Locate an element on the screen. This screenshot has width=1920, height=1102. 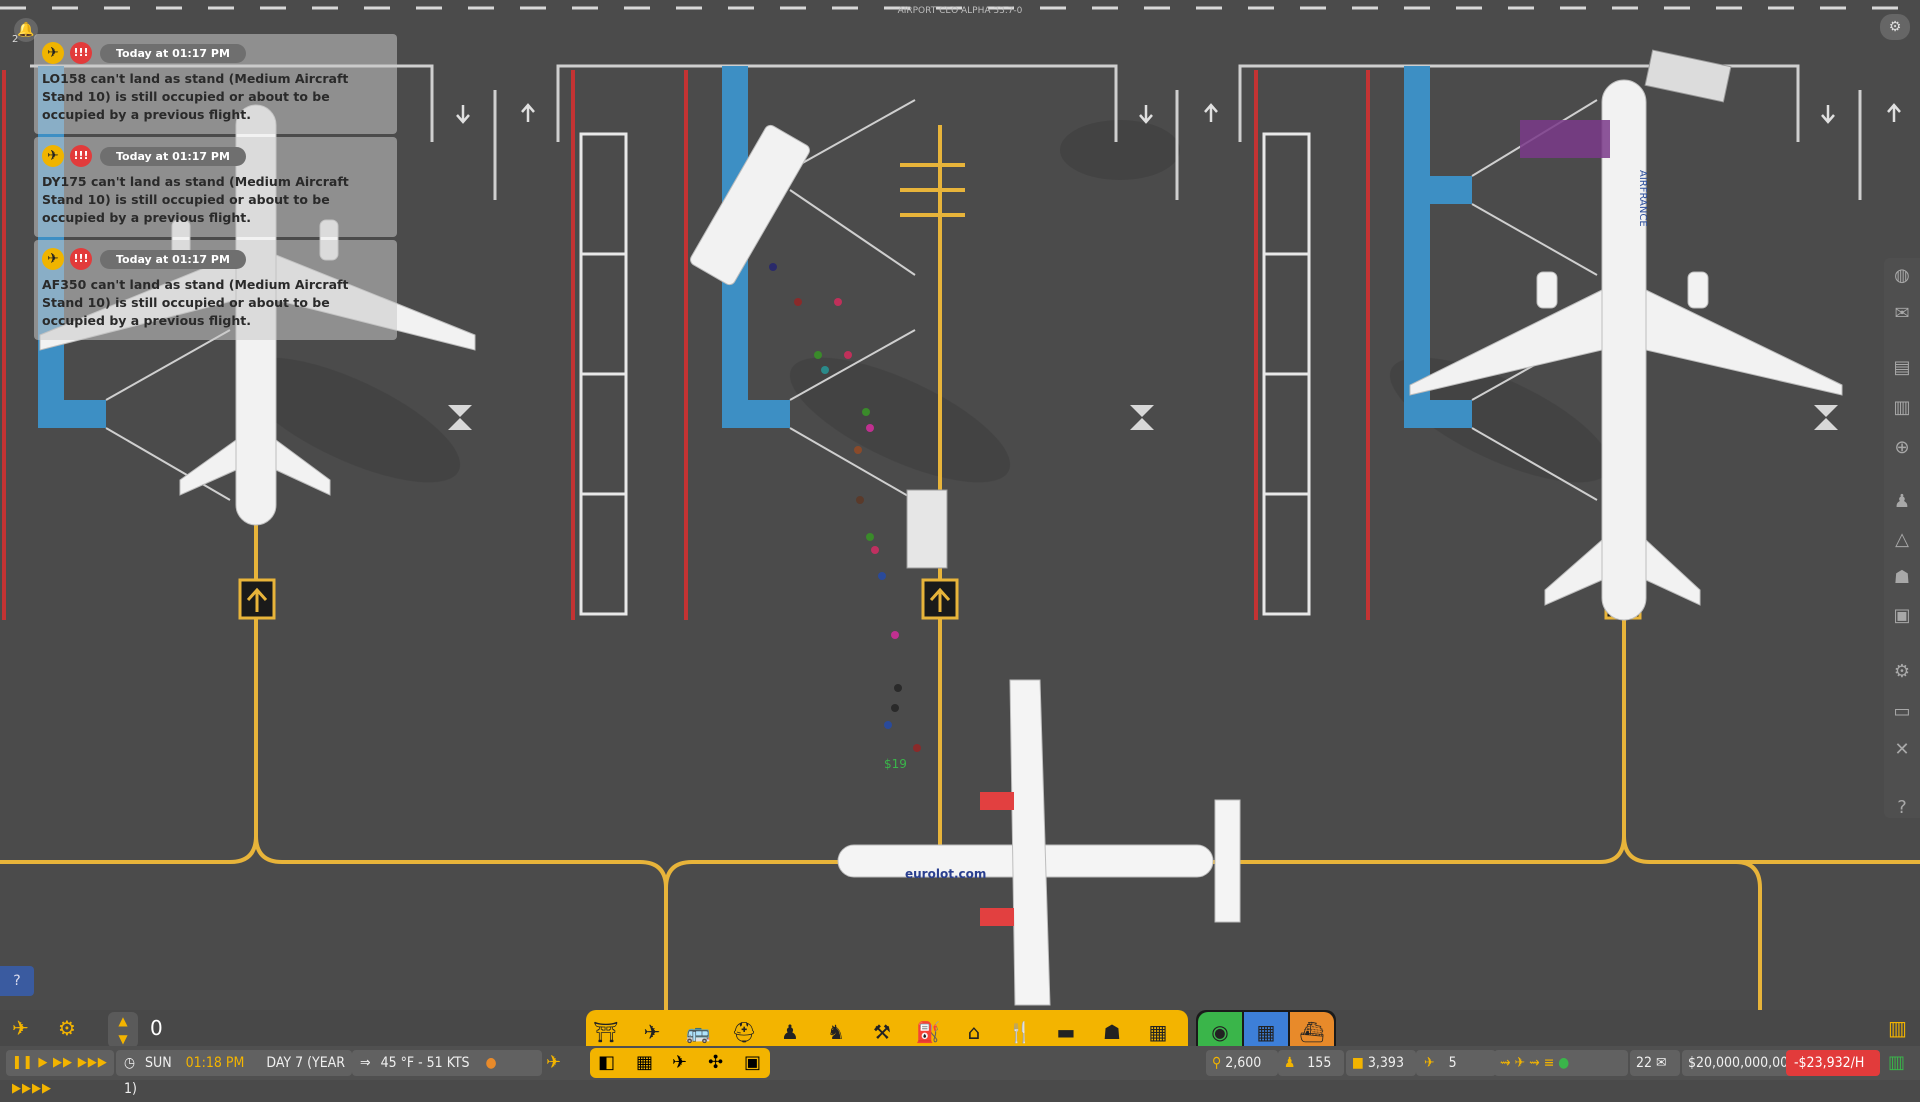
flight-overlay-icon: ✈ is located at coordinates (679, 1062).